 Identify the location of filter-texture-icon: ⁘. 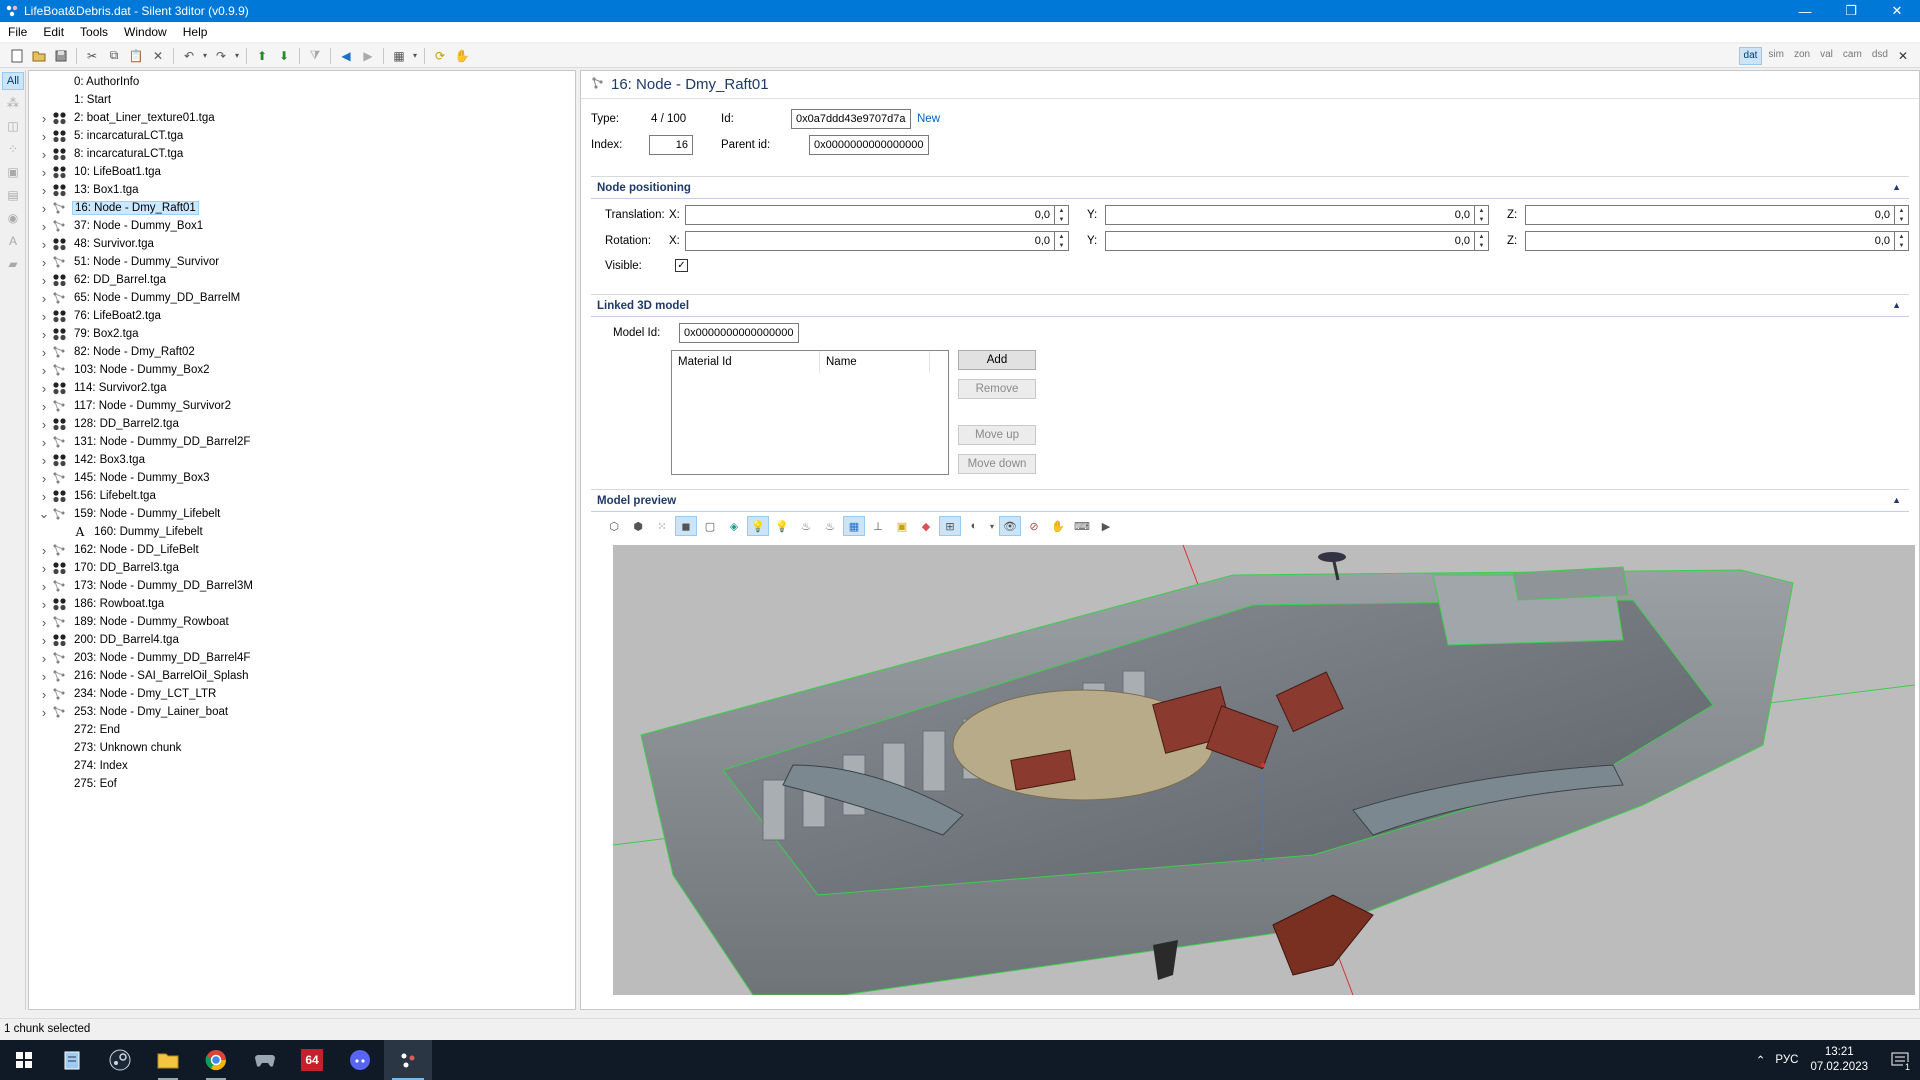
(13, 149).